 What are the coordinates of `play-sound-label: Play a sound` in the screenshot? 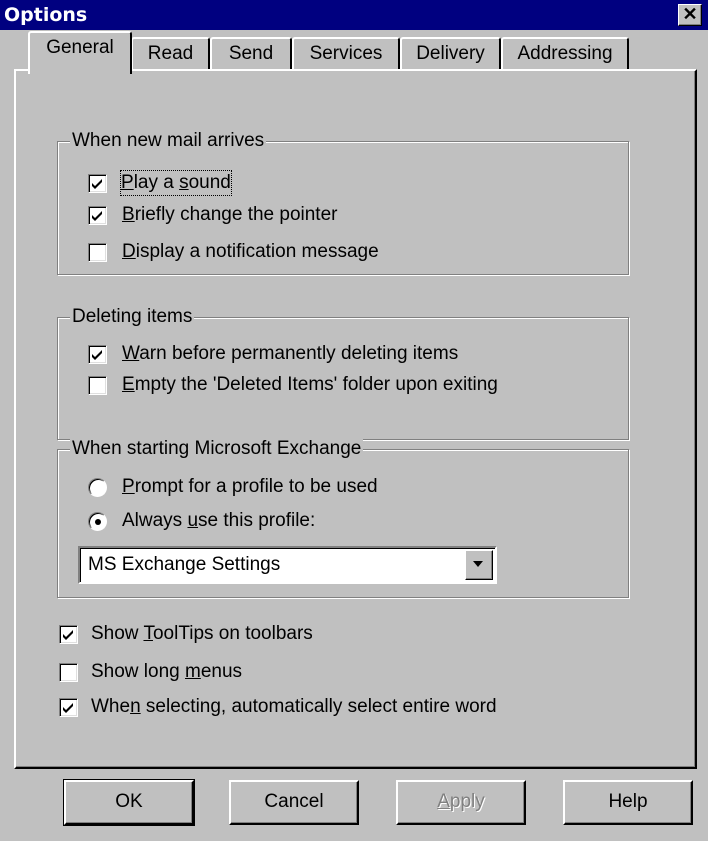 It's located at (176, 183).